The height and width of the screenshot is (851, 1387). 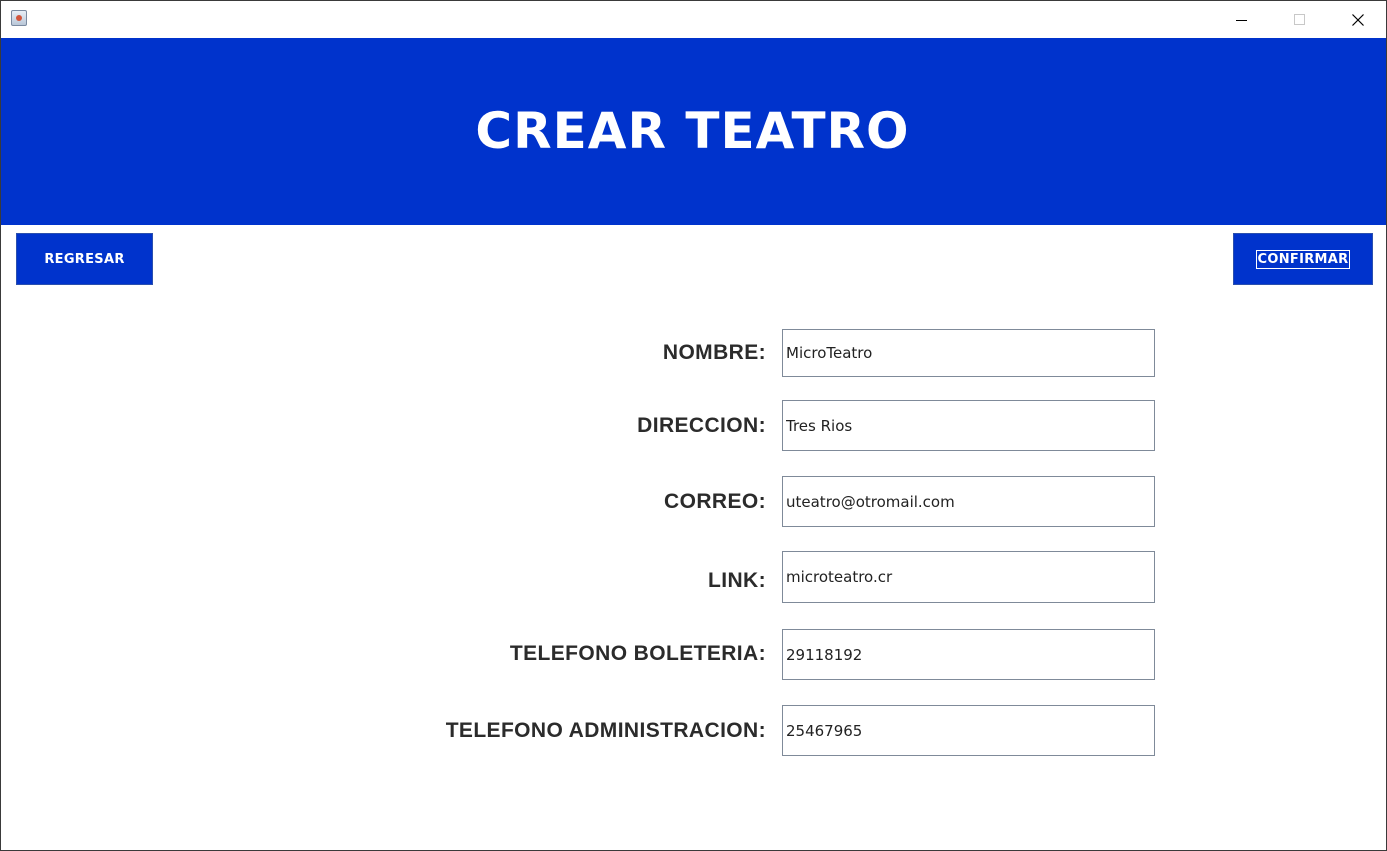 What do you see at coordinates (968, 425) in the screenshot?
I see `direccion-input` at bounding box center [968, 425].